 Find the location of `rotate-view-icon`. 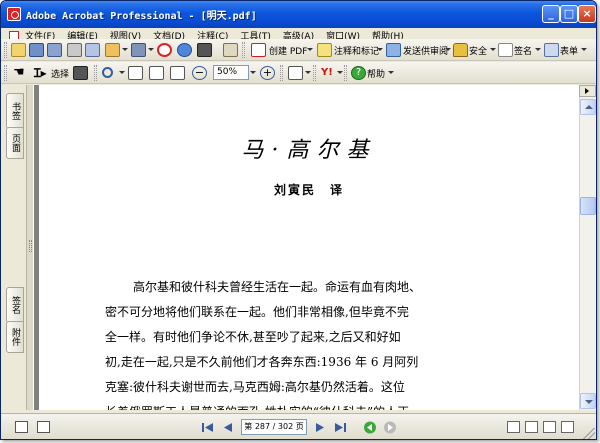

rotate-view-icon is located at coordinates (295, 73).